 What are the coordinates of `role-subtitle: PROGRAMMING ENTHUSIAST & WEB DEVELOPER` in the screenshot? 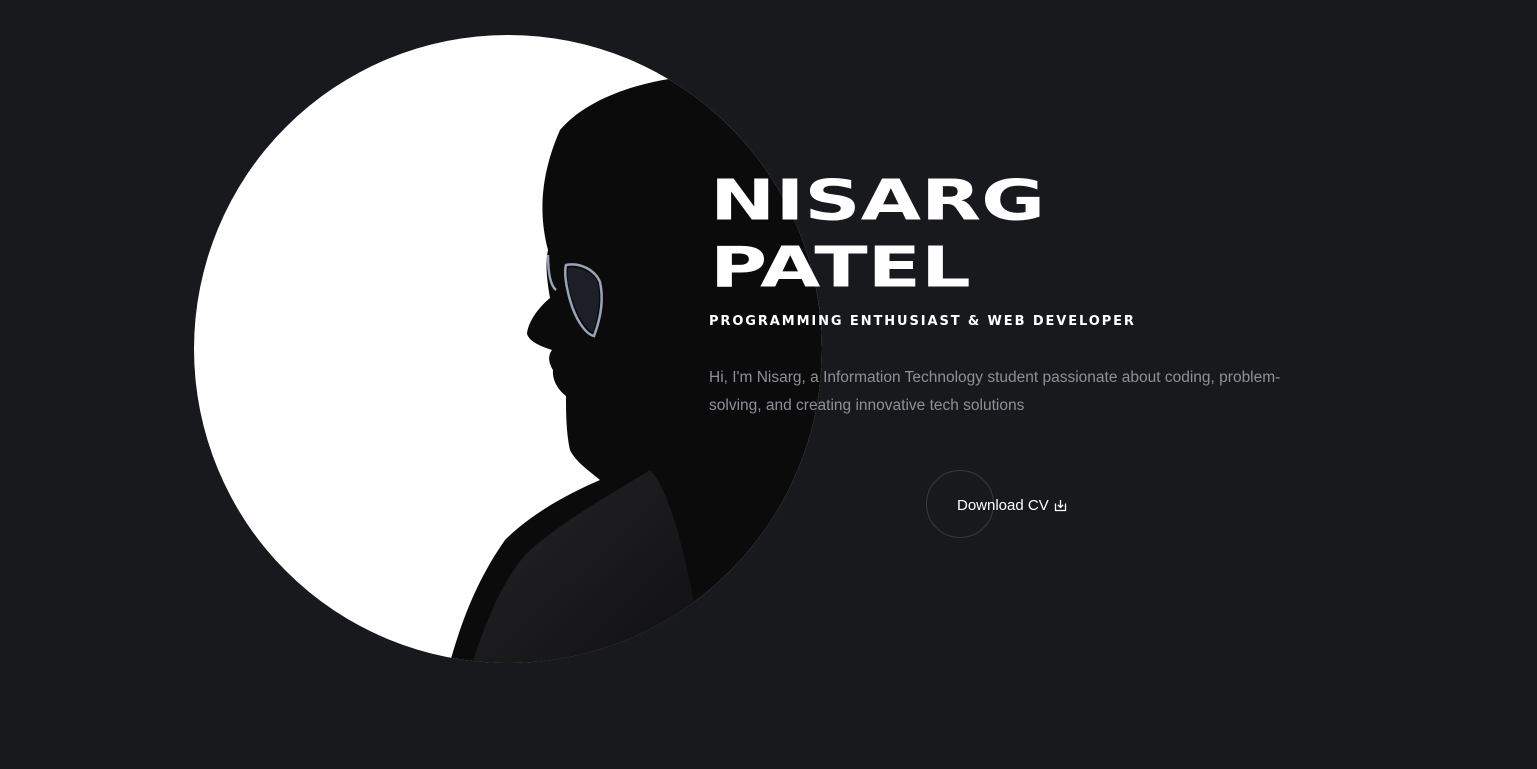 It's located at (922, 321).